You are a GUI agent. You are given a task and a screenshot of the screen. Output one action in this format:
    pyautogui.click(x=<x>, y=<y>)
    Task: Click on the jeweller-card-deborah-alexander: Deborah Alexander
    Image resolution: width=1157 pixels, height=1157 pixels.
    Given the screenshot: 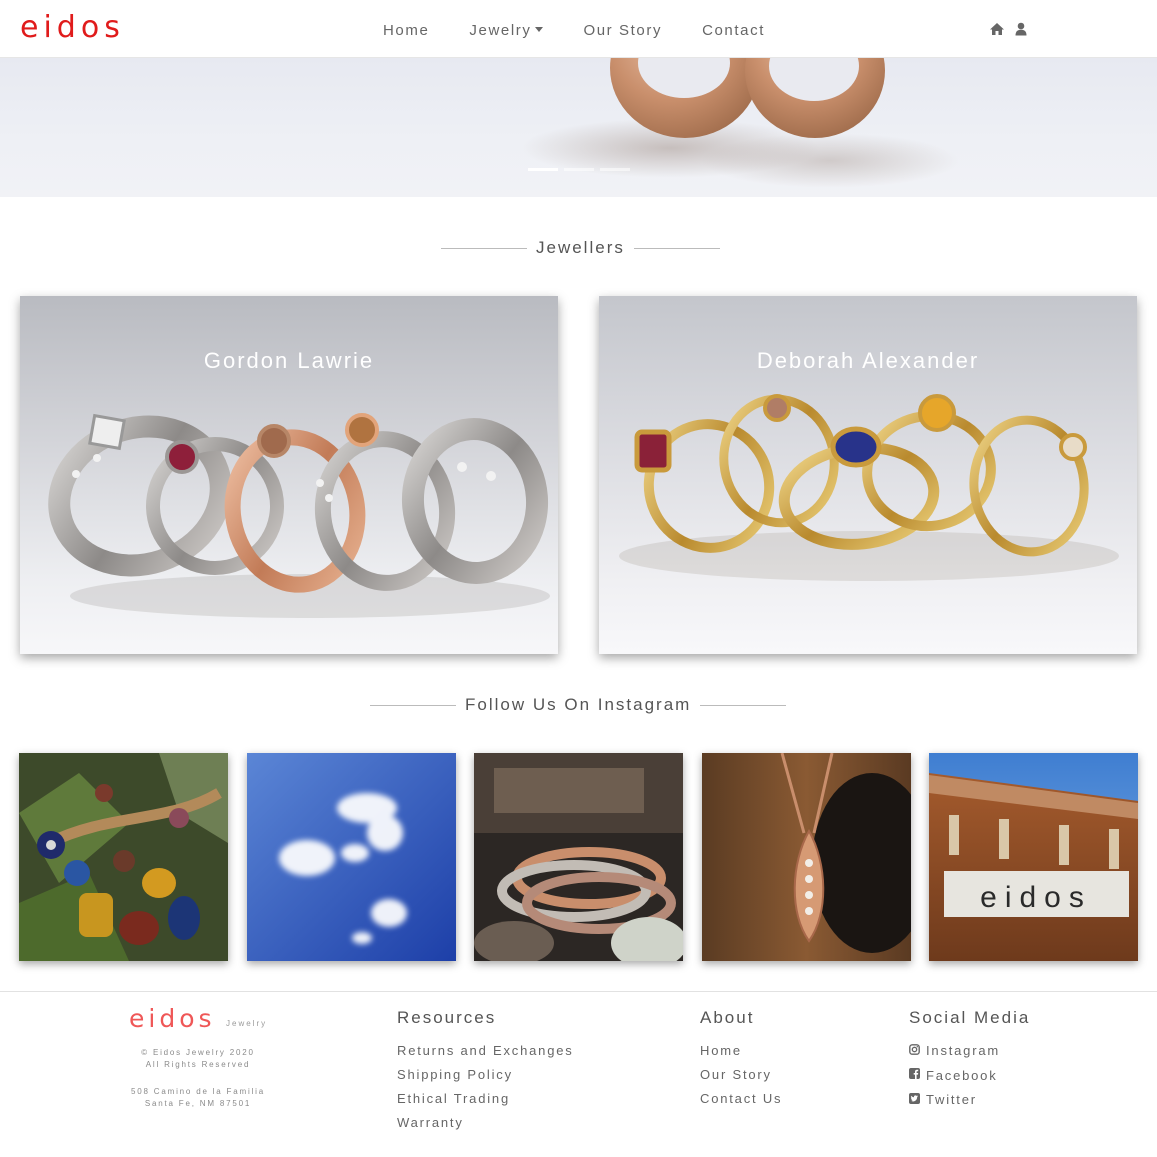 What is the action you would take?
    pyautogui.click(x=868, y=475)
    